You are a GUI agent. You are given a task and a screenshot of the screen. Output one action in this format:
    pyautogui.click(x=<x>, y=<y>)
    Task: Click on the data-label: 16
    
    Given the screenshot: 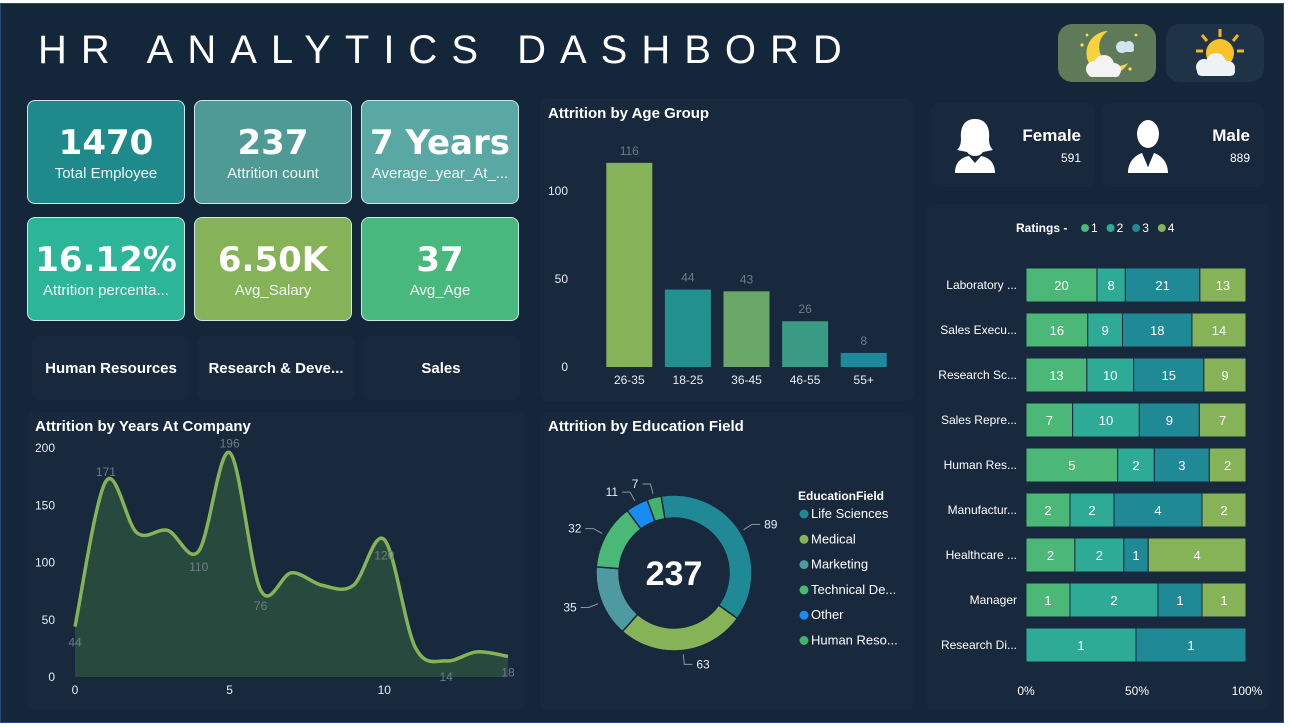 What is the action you would take?
    pyautogui.click(x=1057, y=330)
    